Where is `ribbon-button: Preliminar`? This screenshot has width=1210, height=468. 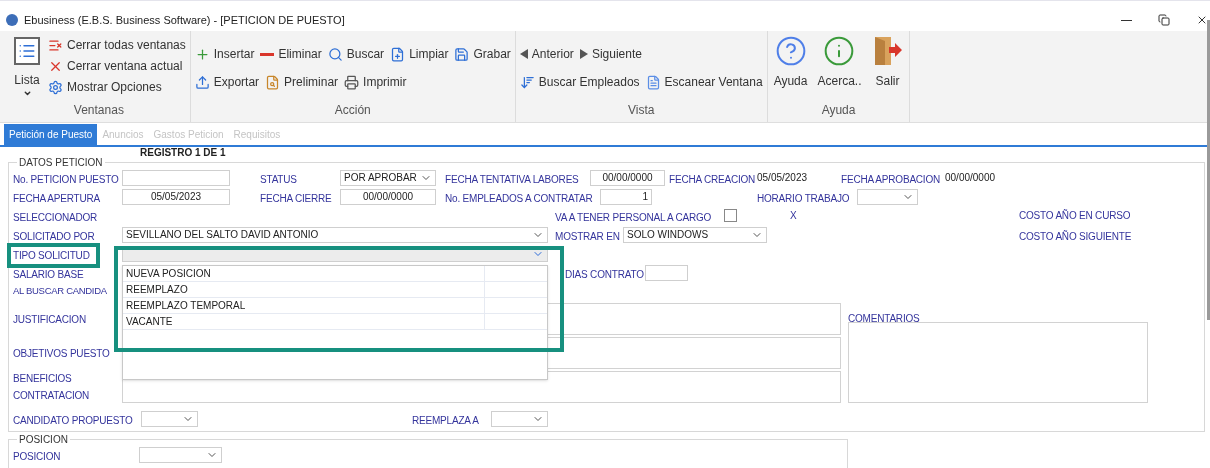
ribbon-button: Preliminar is located at coordinates (302, 82).